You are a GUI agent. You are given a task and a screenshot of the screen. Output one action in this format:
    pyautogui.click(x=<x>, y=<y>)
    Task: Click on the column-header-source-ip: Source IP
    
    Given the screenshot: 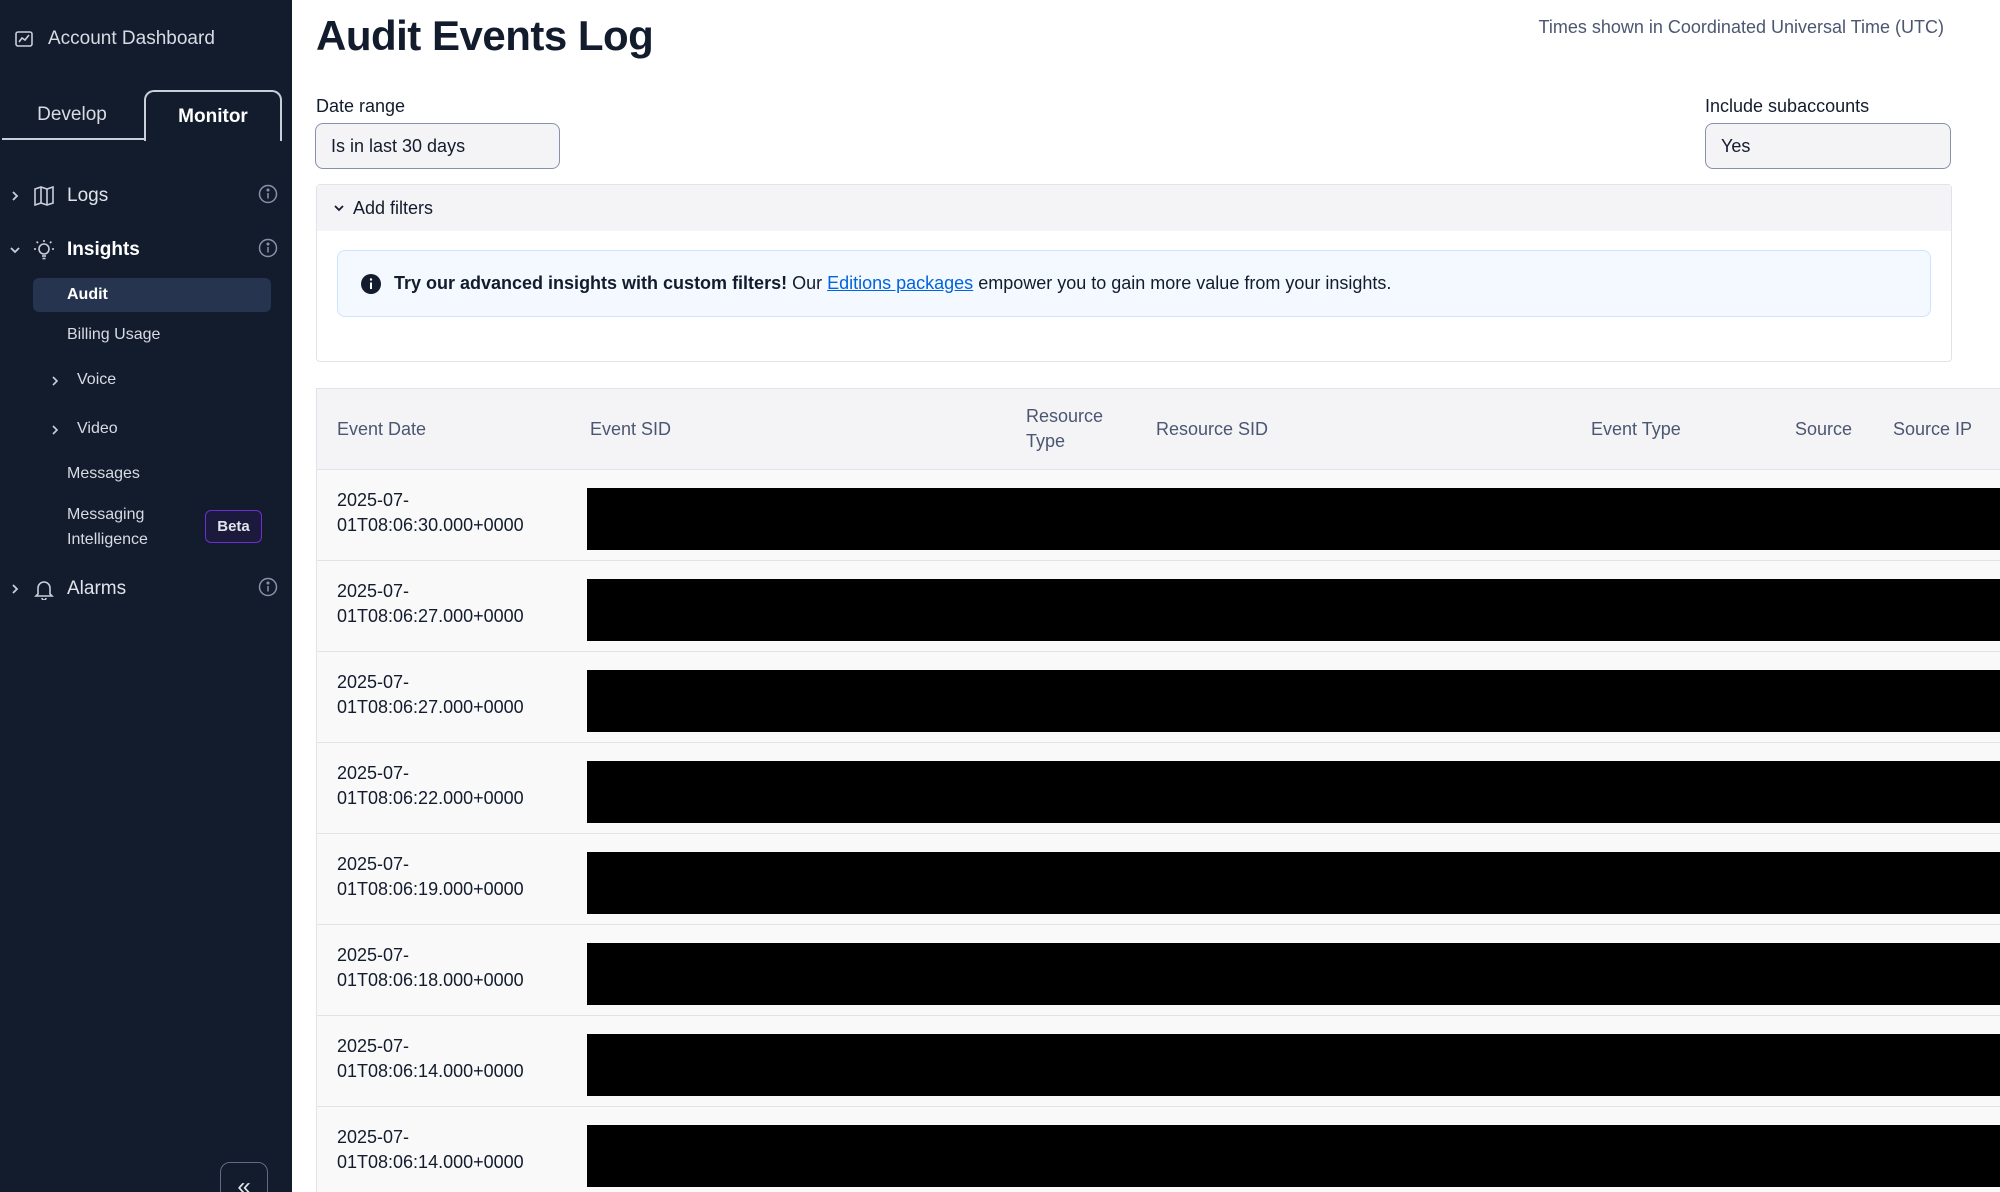 What is the action you would take?
    pyautogui.click(x=1932, y=429)
    